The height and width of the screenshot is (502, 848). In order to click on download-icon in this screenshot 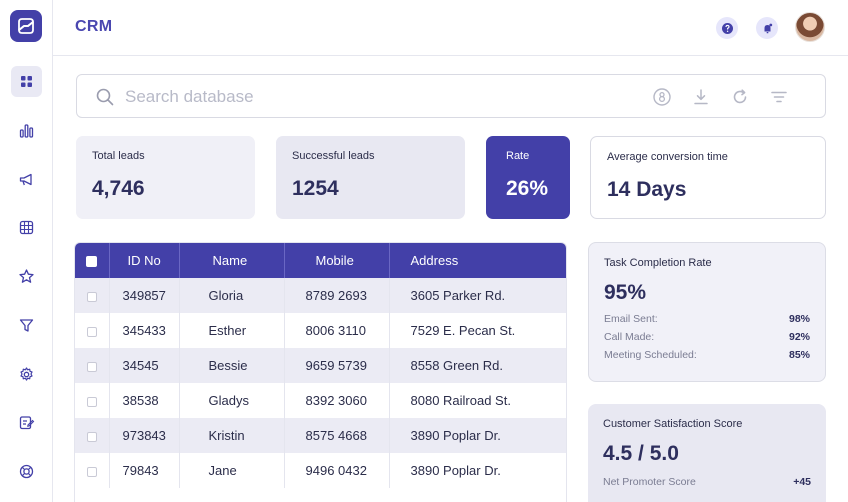, I will do `click(701, 97)`.